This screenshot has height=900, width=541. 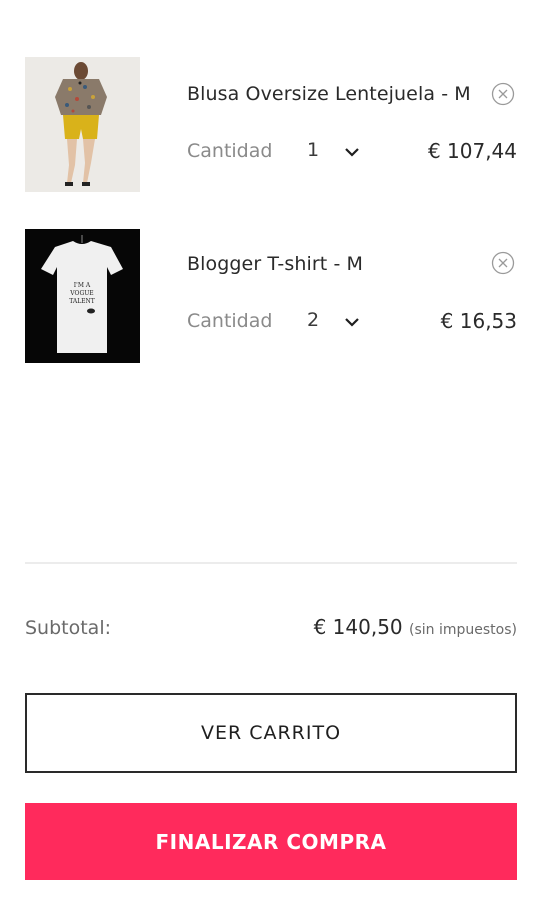 What do you see at coordinates (271, 841) in the screenshot?
I see `checkout-button: FINALIZAR COMPRA` at bounding box center [271, 841].